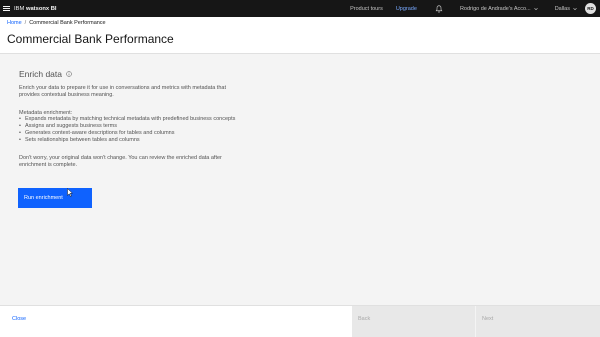 The height and width of the screenshot is (337, 600). What do you see at coordinates (66, 95) in the screenshot?
I see `intro-line: provides contextual business meaning.` at bounding box center [66, 95].